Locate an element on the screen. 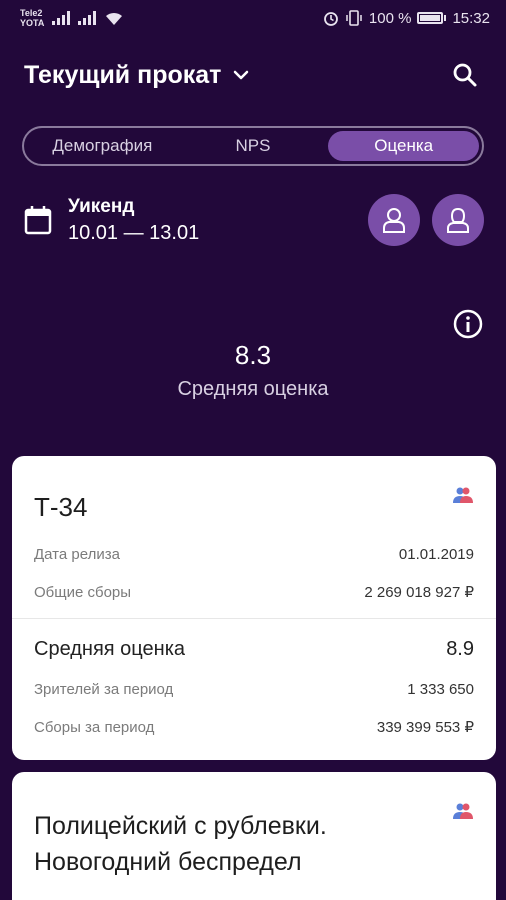 The width and height of the screenshot is (506, 900). average-rating-value: 8.3 is located at coordinates (253, 355).